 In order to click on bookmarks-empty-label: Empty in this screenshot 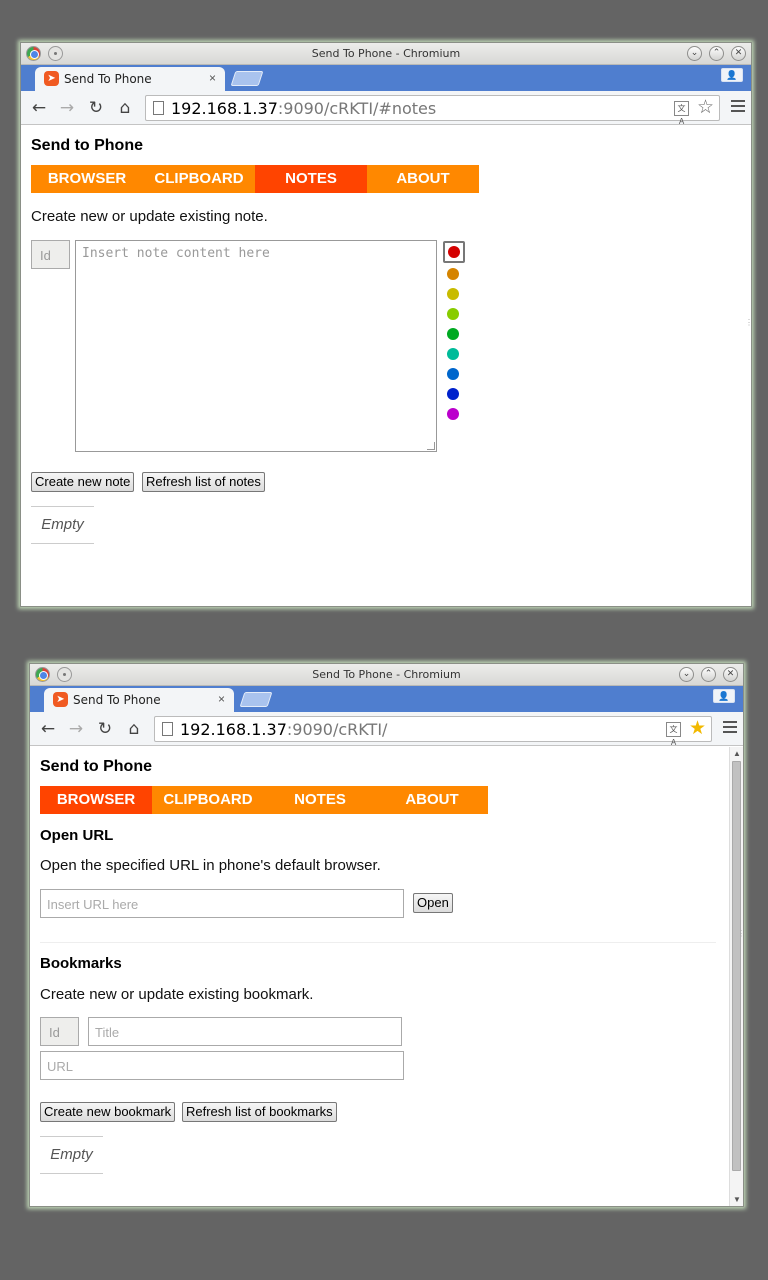, I will do `click(71, 1155)`.